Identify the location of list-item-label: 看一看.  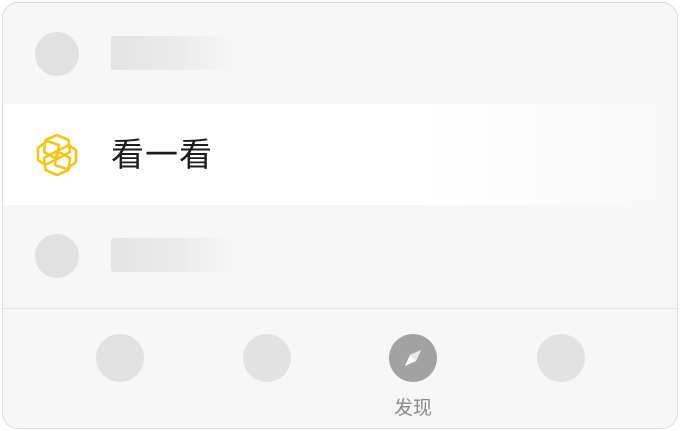
(162, 154).